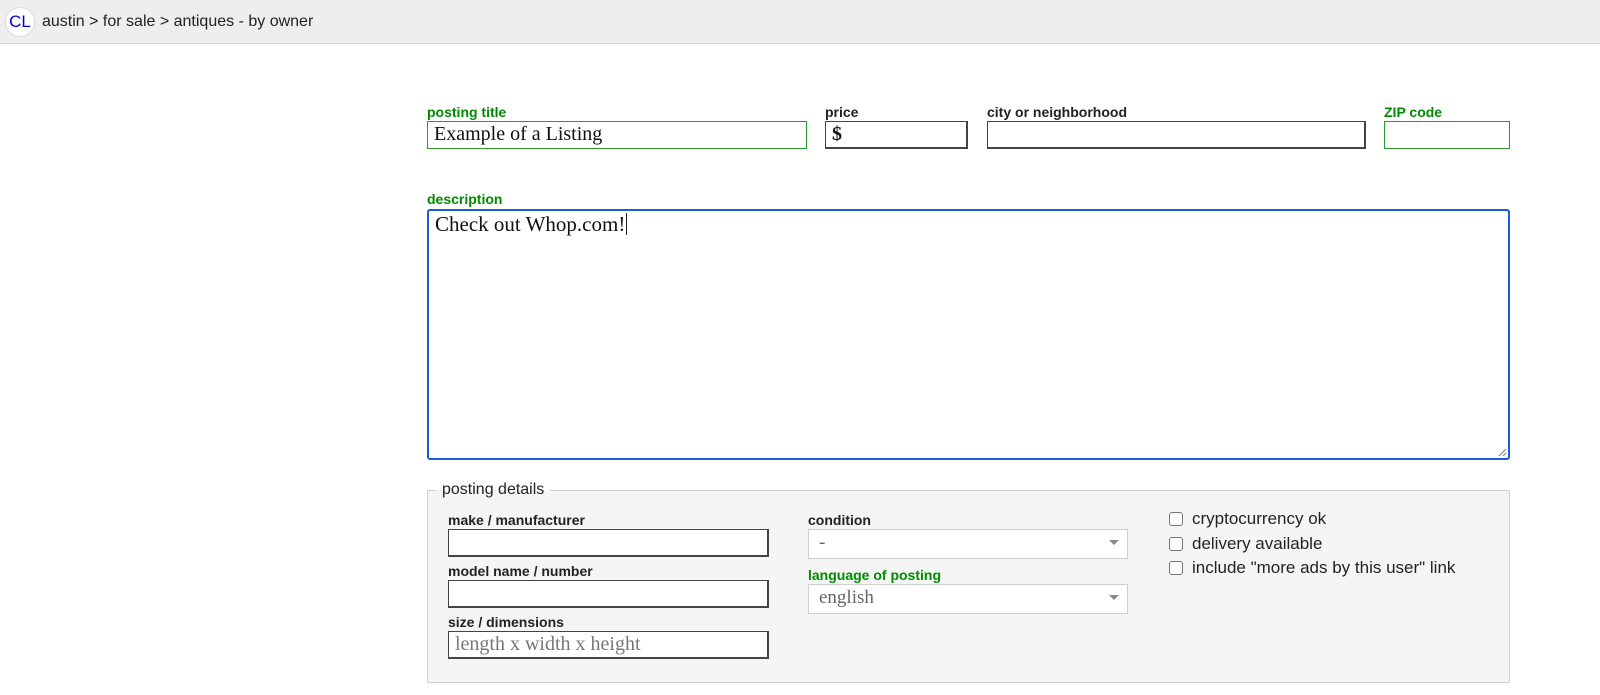 This screenshot has width=1600, height=695. I want to click on posting-title-input: Example of a Listing, so click(617, 135).